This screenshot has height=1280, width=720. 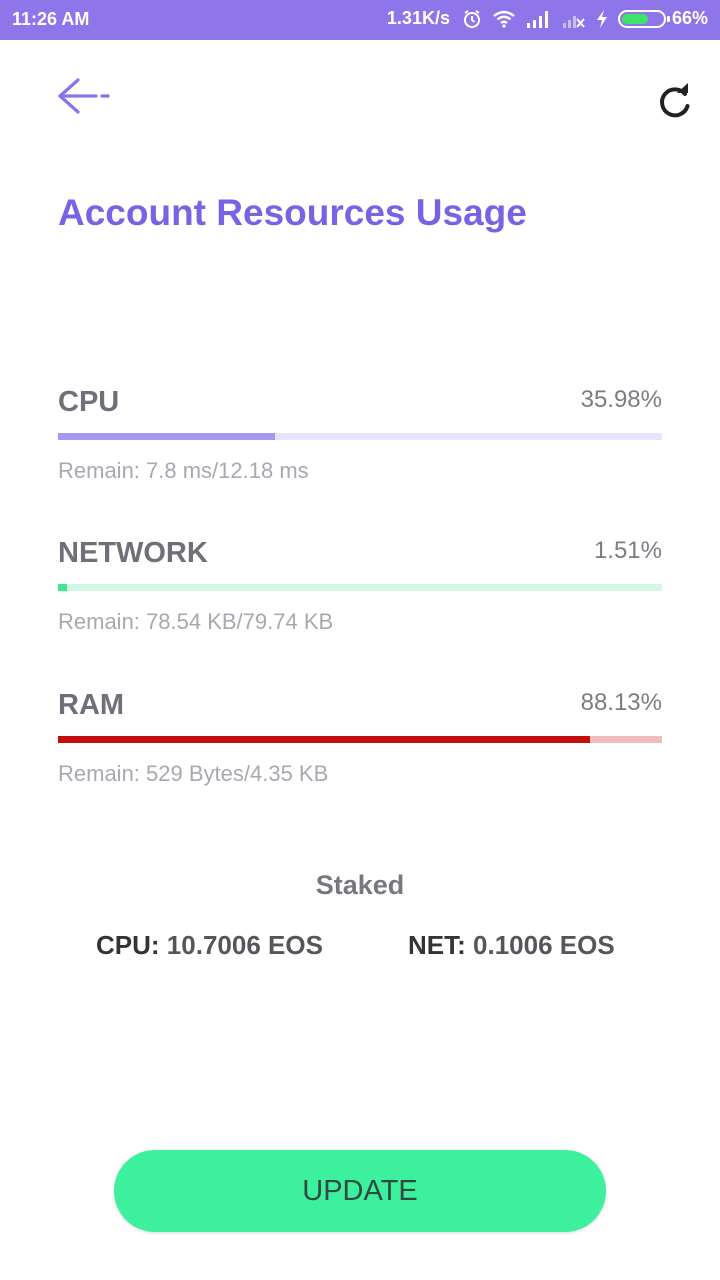 What do you see at coordinates (167, 436) in the screenshot?
I see `cpu-usage-bar-fill` at bounding box center [167, 436].